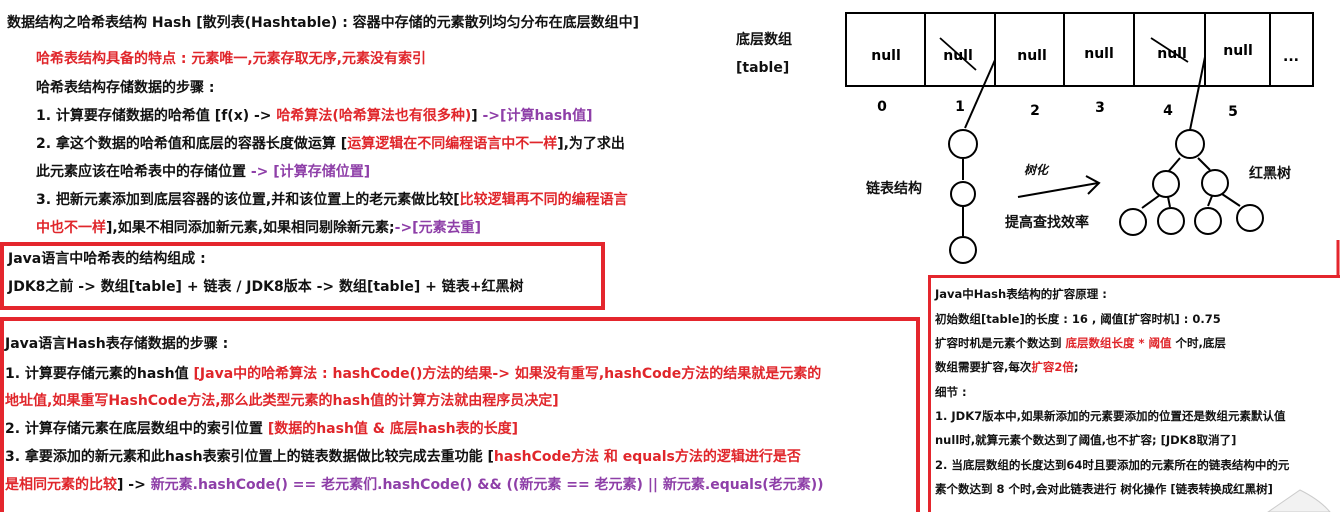  What do you see at coordinates (1058, 190) in the screenshot?
I see `treeify-arrow` at bounding box center [1058, 190].